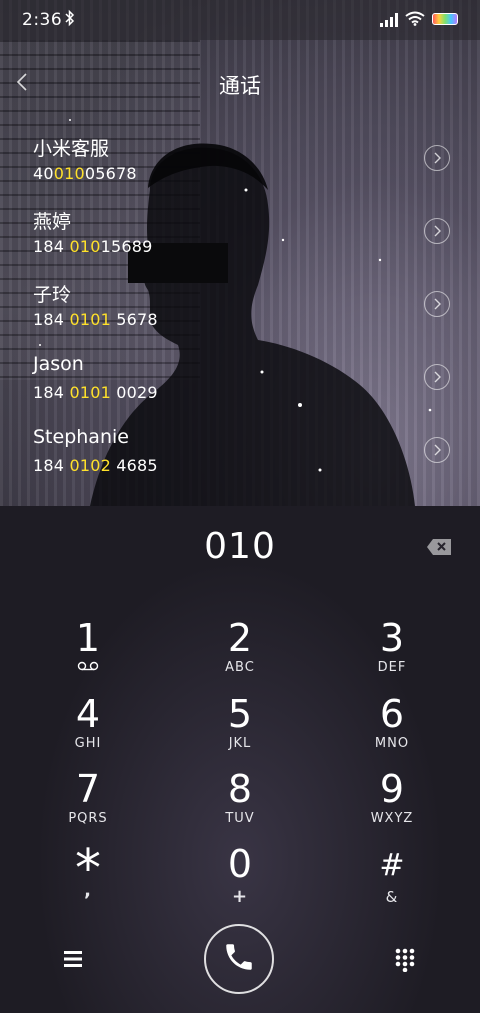 The width and height of the screenshot is (480, 1013). Describe the element at coordinates (240, 310) in the screenshot. I see `list-item: 子玲 184 0101 5678` at that location.